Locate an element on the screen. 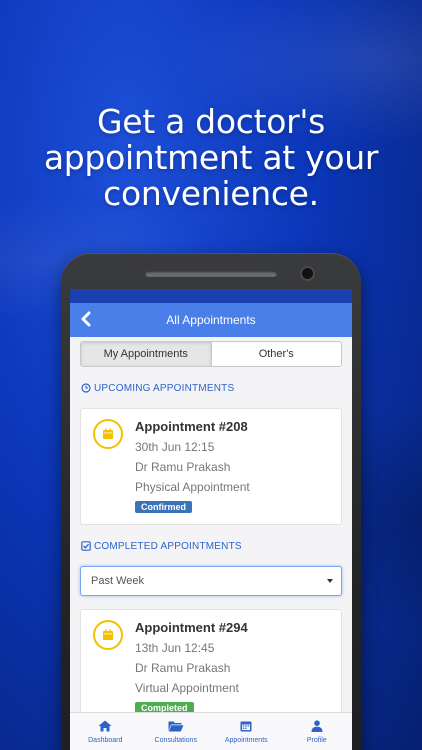  nav-profile-label: Profile is located at coordinates (316, 740).